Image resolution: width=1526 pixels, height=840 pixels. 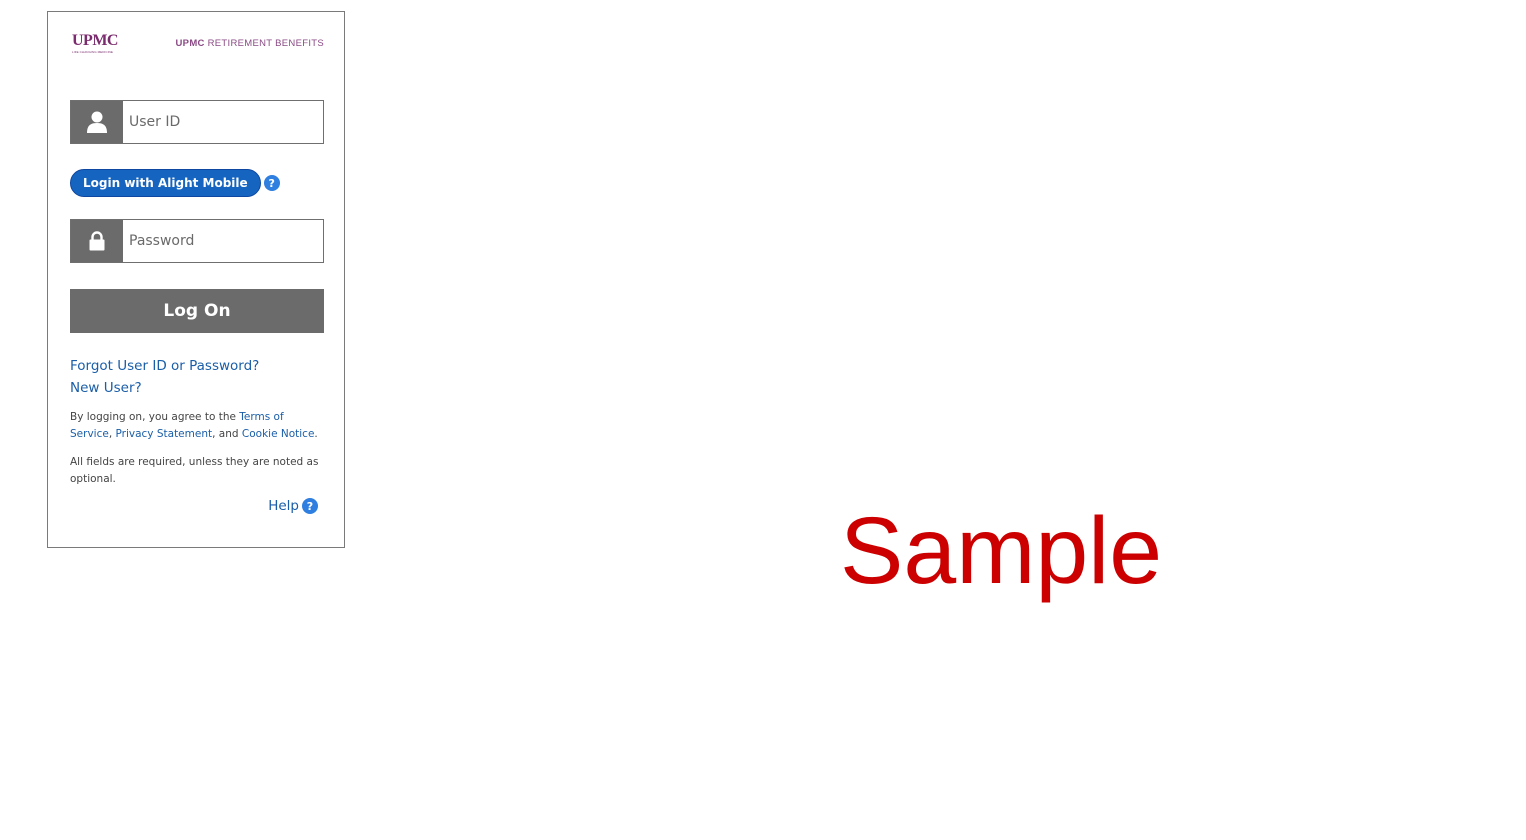 I want to click on help-icon: ?, so click(x=310, y=506).